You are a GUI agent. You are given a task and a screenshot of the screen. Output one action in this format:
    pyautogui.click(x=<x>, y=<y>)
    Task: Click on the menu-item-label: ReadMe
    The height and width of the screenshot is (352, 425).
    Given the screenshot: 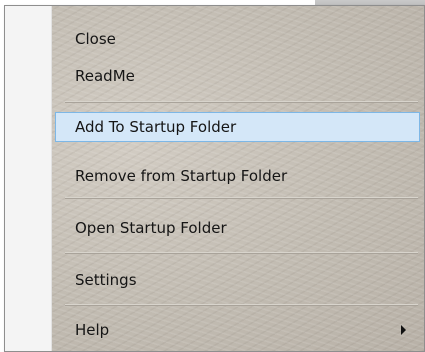 What is the action you would take?
    pyautogui.click(x=105, y=76)
    